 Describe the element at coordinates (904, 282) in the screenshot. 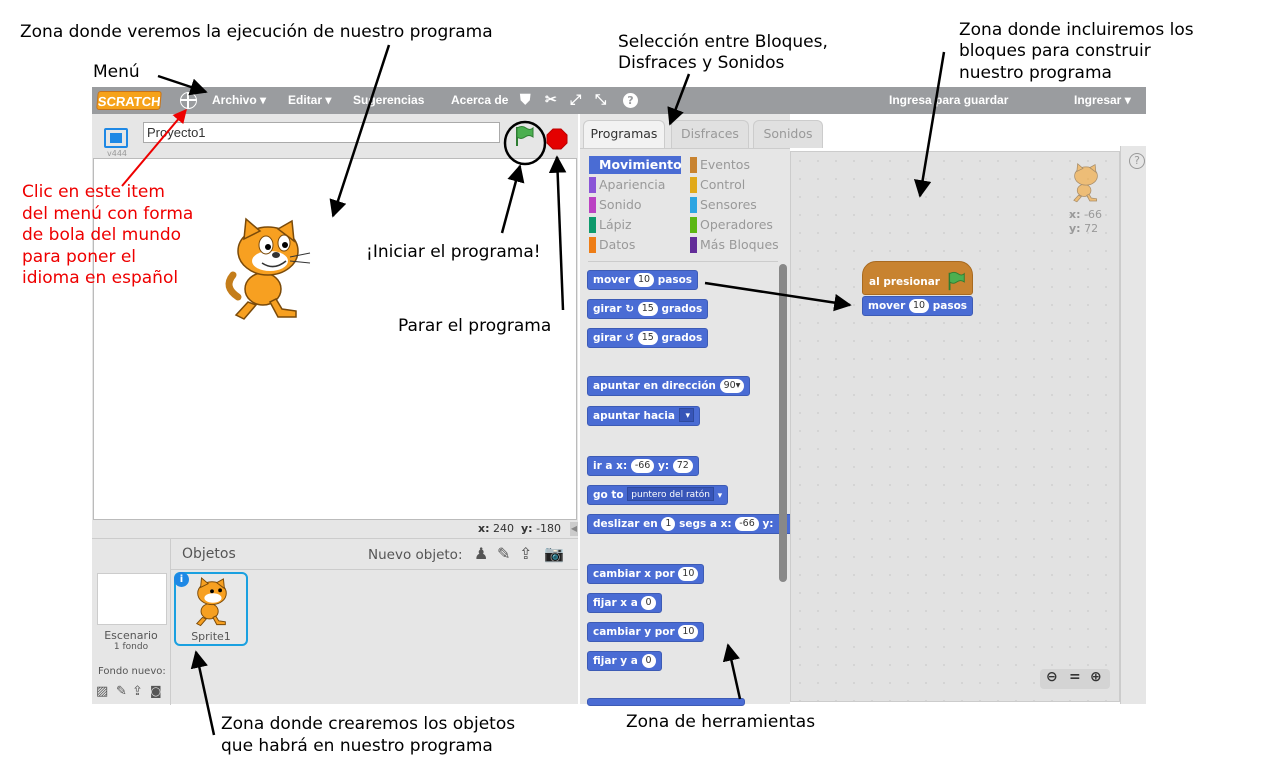

I see `script-hat-text: al presionar` at that location.